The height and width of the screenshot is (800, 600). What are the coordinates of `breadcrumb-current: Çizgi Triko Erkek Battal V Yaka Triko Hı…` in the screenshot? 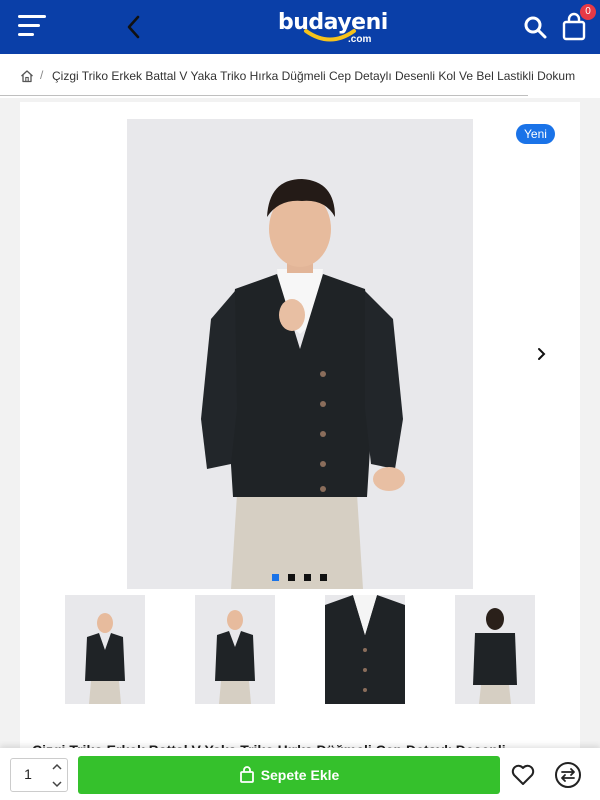 It's located at (314, 76).